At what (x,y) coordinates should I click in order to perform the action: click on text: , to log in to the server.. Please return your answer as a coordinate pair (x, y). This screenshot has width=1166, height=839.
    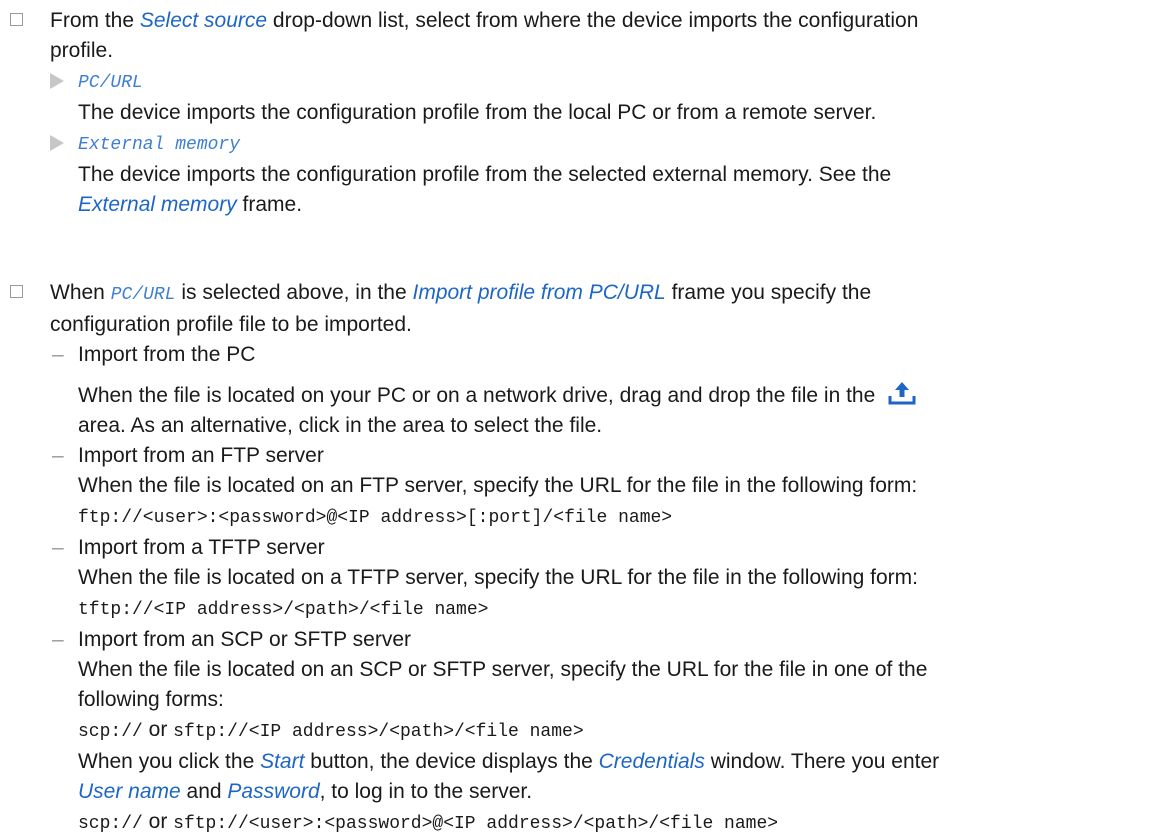
    Looking at the image, I should click on (426, 791).